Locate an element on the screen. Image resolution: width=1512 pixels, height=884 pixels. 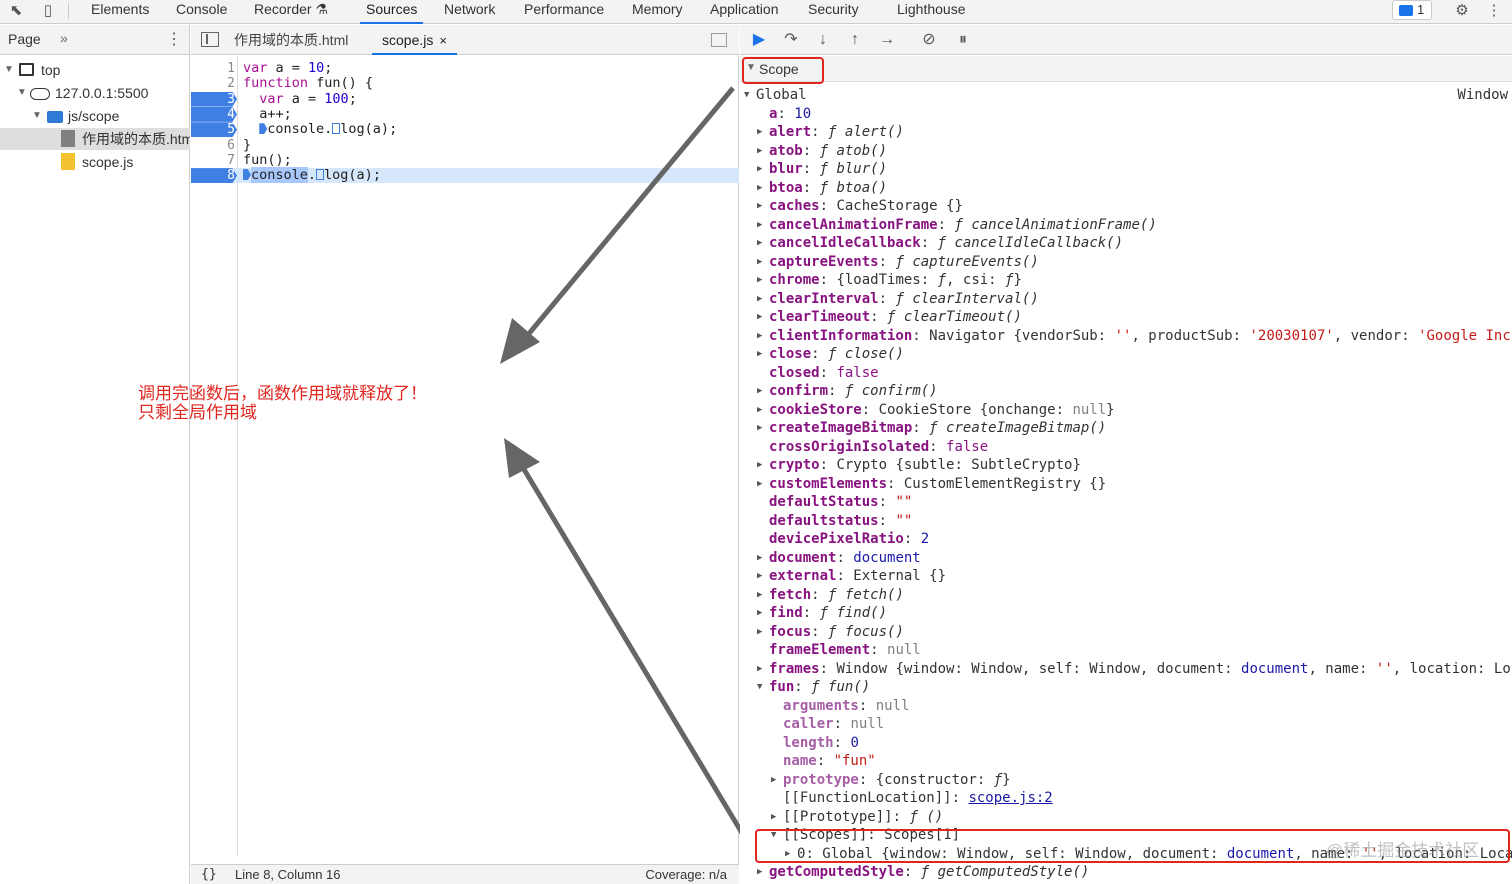
scope-property-row: closed: false is located at coordinates (1126, 373).